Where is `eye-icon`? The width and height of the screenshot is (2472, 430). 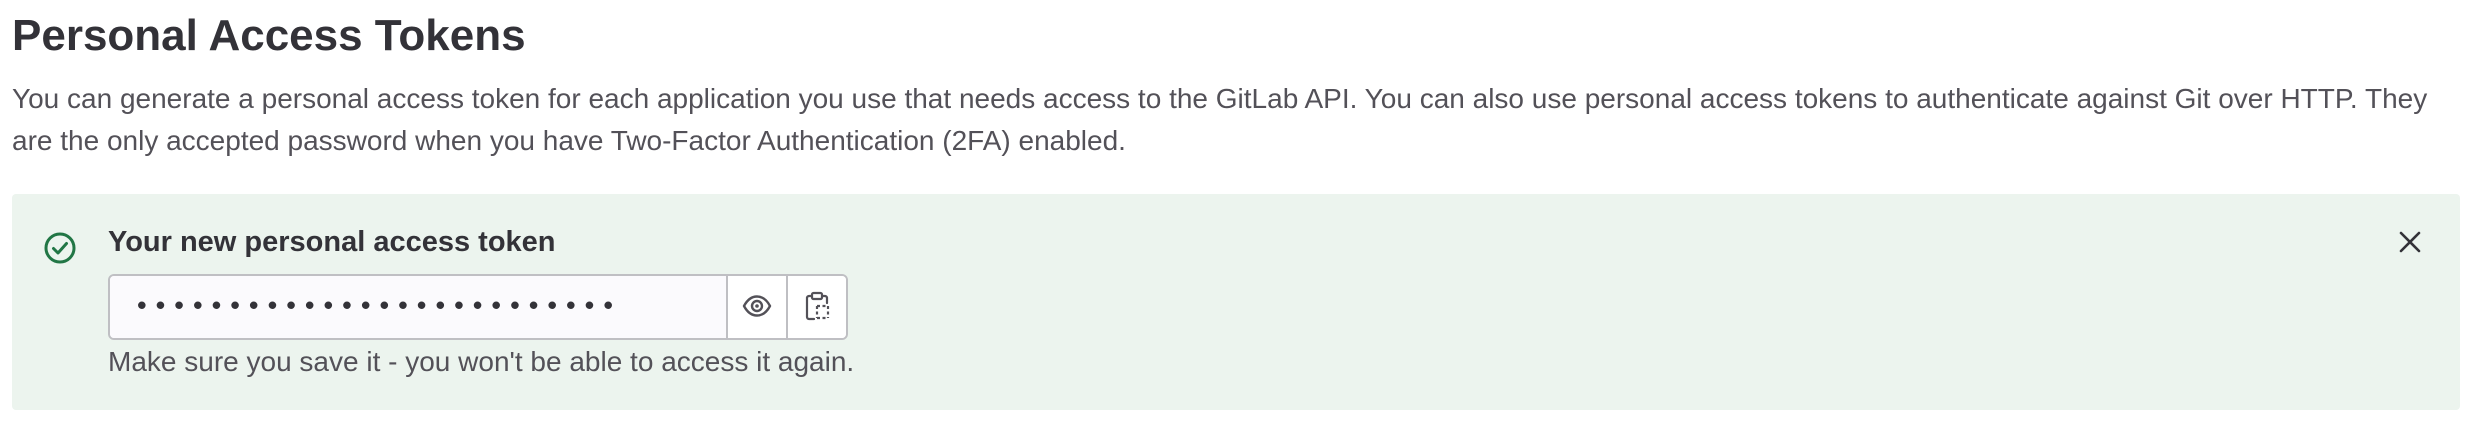
eye-icon is located at coordinates (757, 307).